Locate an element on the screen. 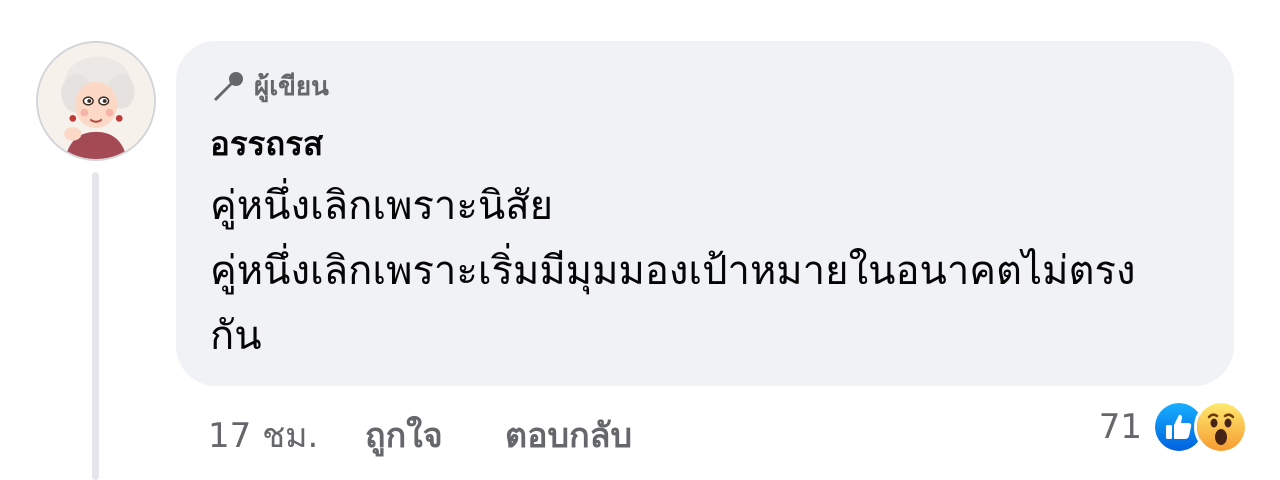 The height and width of the screenshot is (480, 1280). comment-text-line: กัน is located at coordinates (236, 336).